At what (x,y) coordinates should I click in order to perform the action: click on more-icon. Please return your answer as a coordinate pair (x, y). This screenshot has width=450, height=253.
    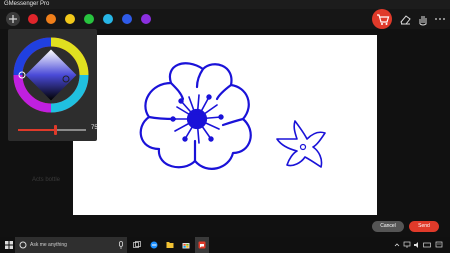
    Looking at the image, I should click on (440, 19).